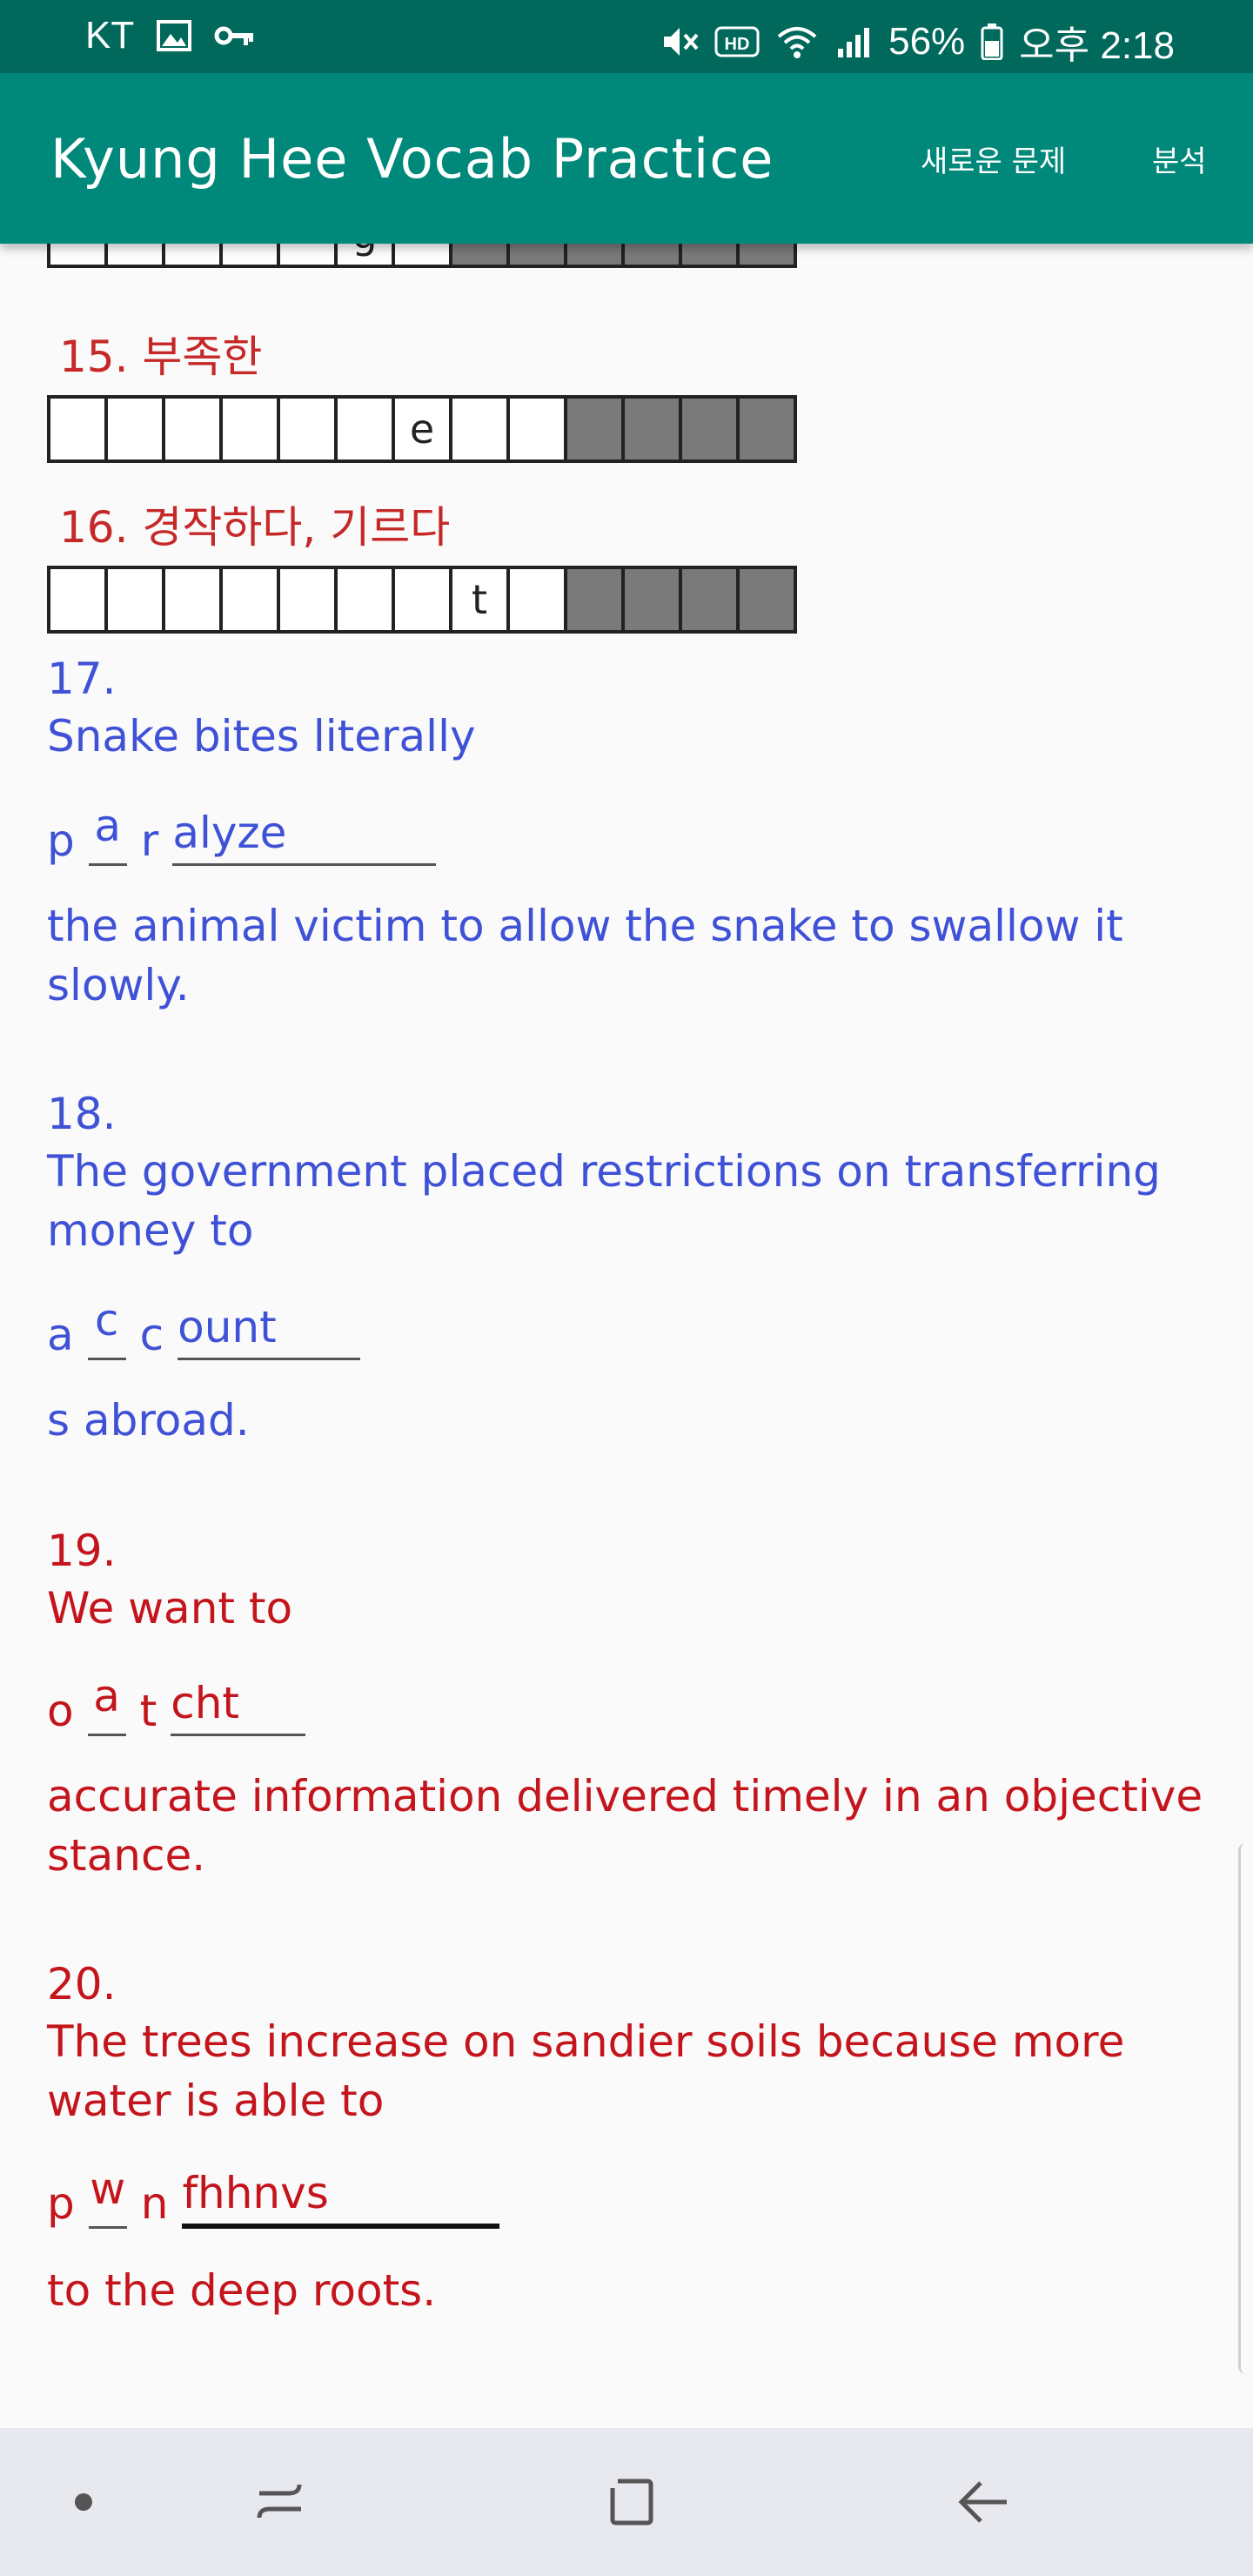 This screenshot has width=1253, height=2576. I want to click on wifi-icon, so click(797, 41).